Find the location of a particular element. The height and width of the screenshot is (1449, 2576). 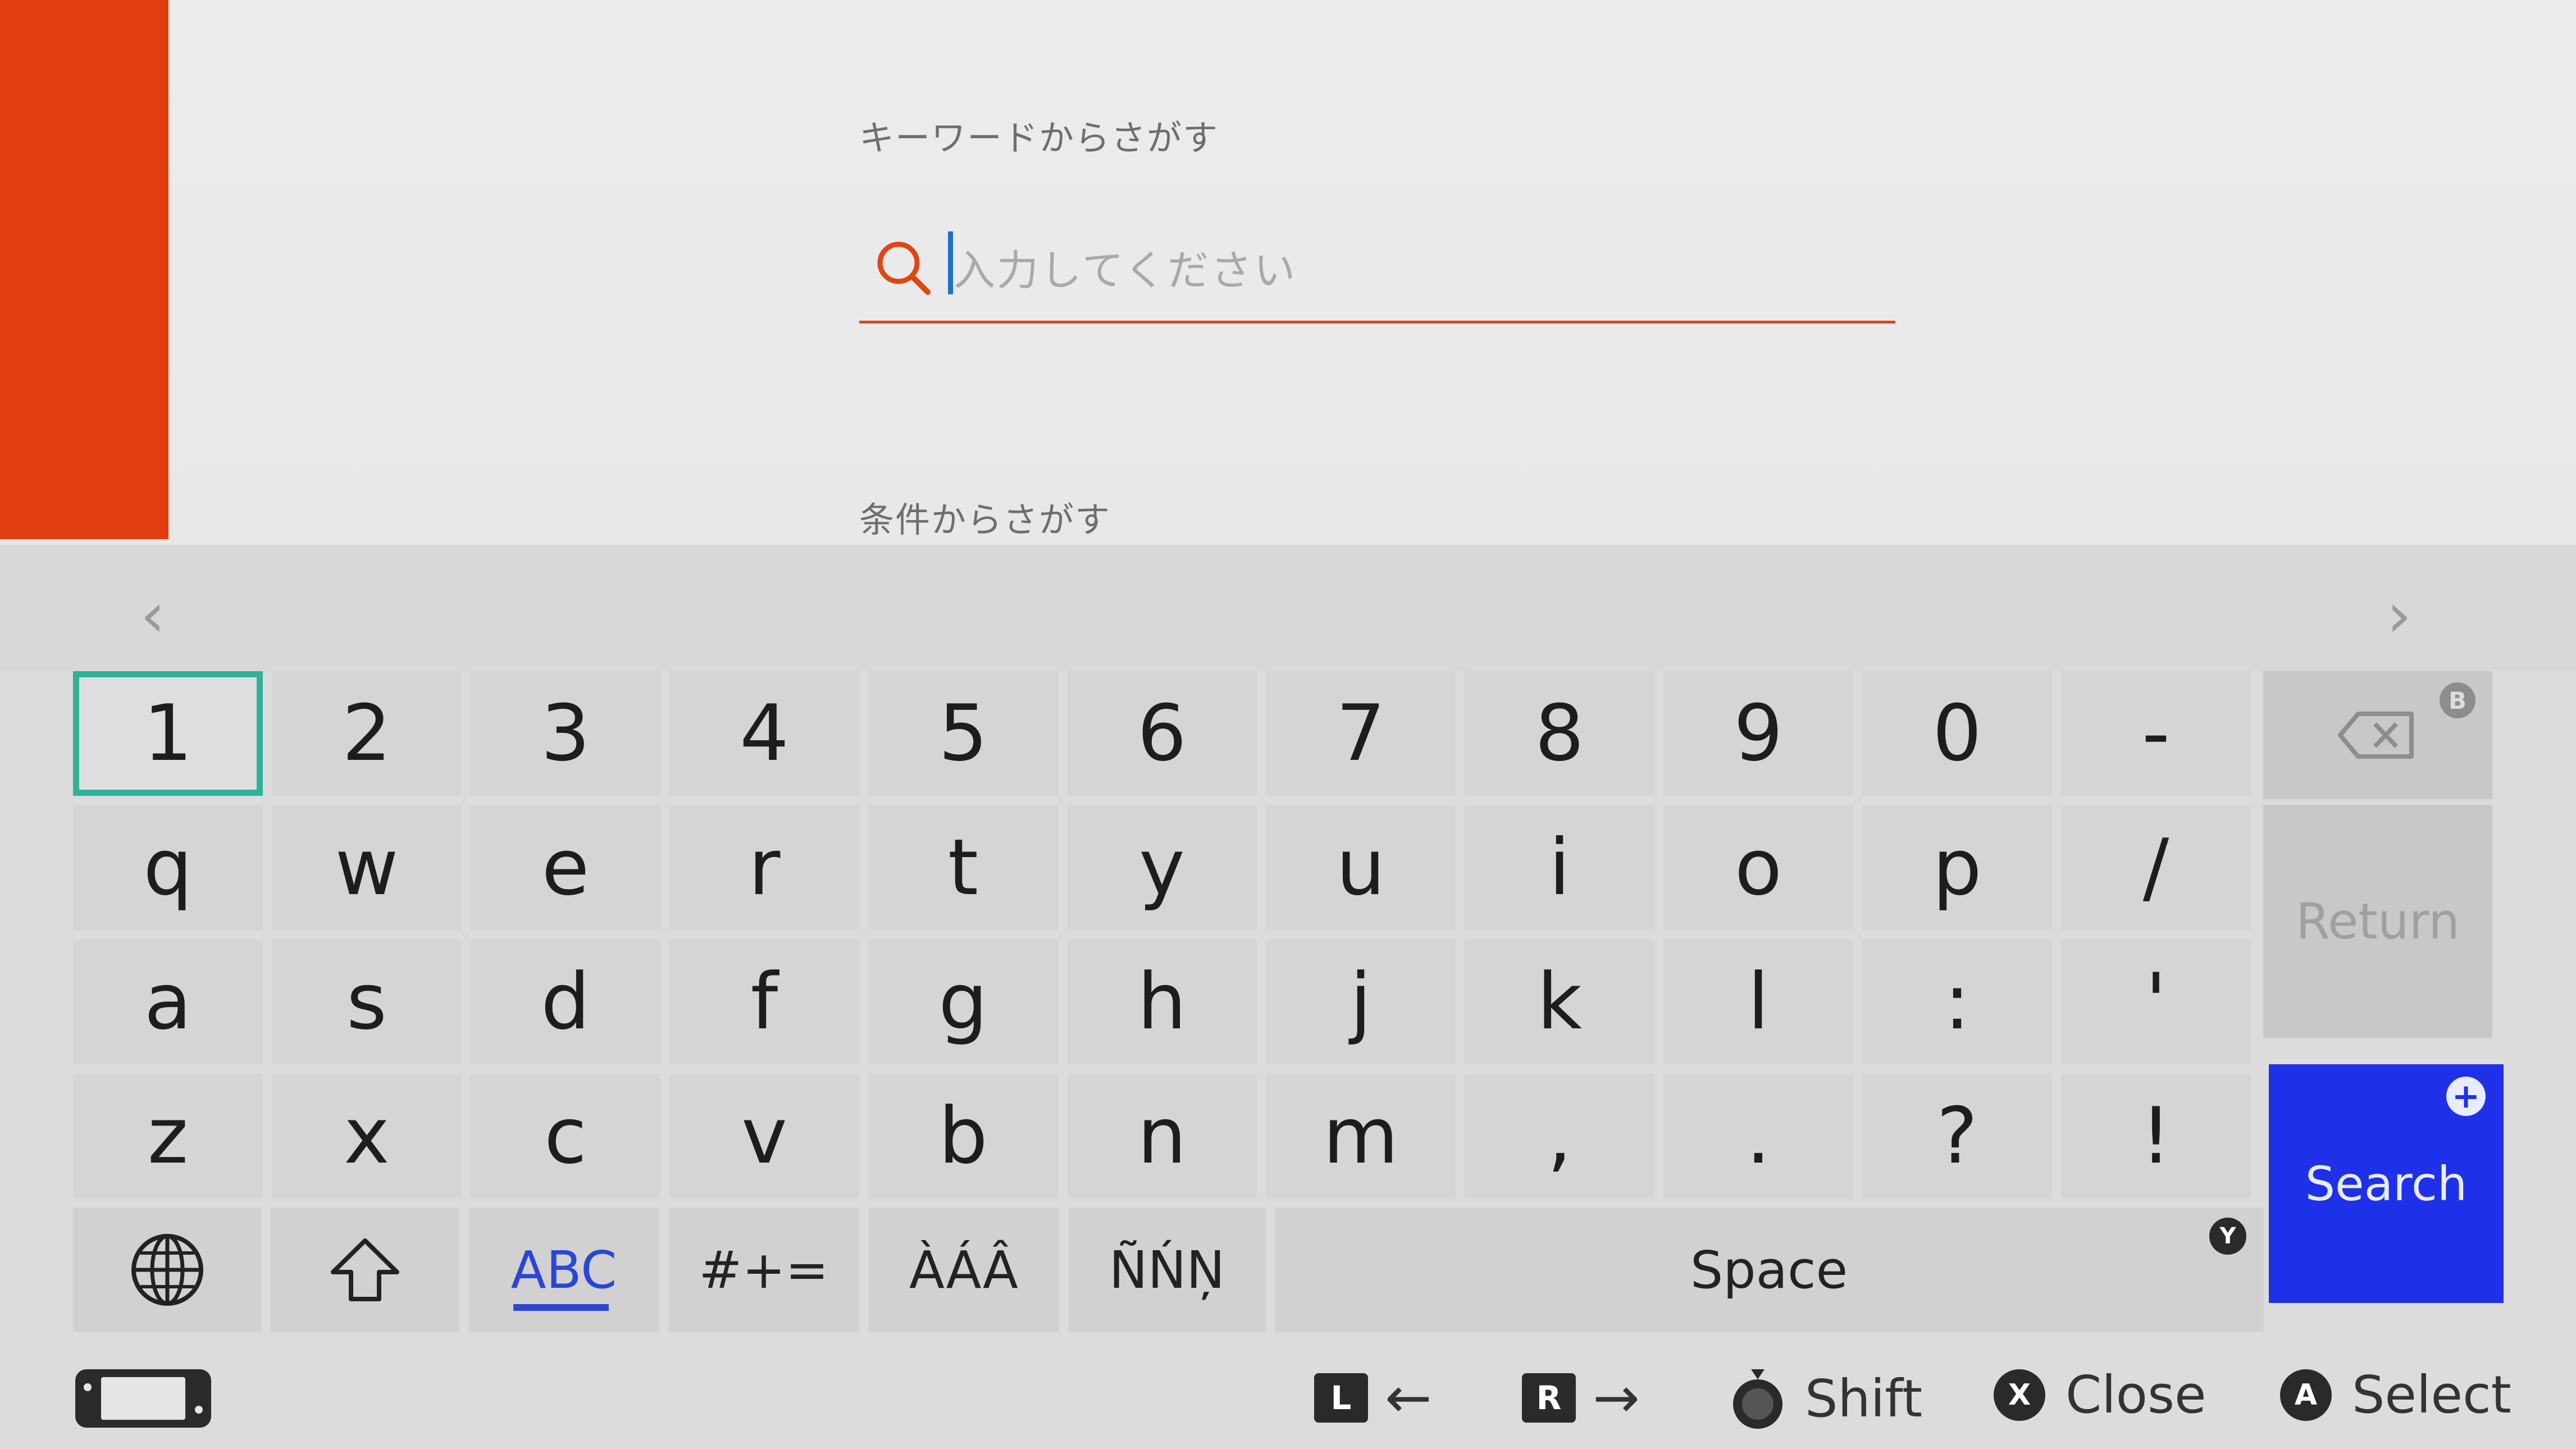

key-label: g is located at coordinates (963, 1001).